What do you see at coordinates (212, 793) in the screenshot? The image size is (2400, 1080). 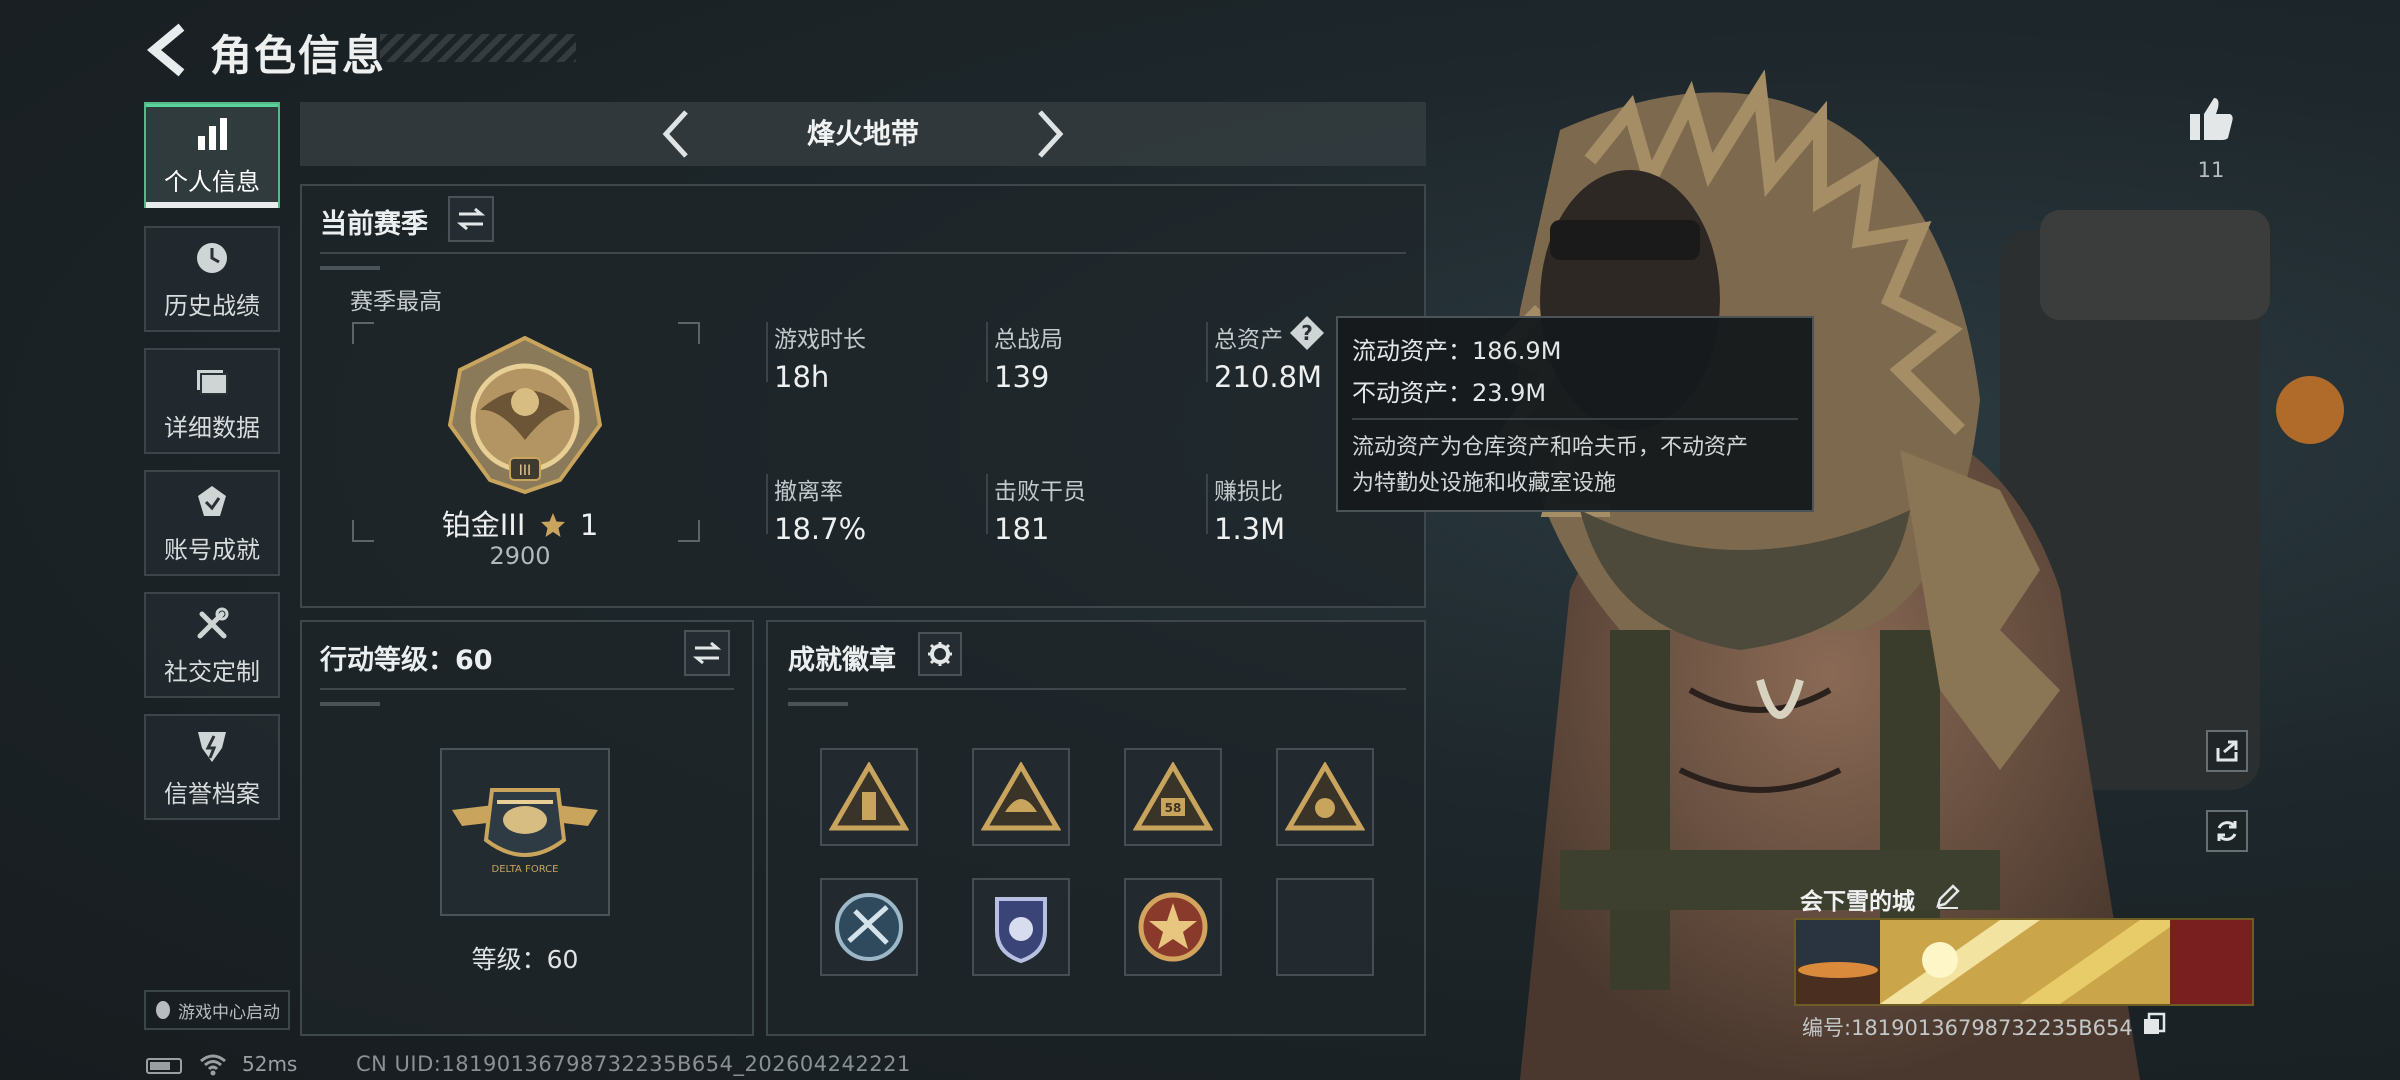 I see `nav-label: 信誉档案` at bounding box center [212, 793].